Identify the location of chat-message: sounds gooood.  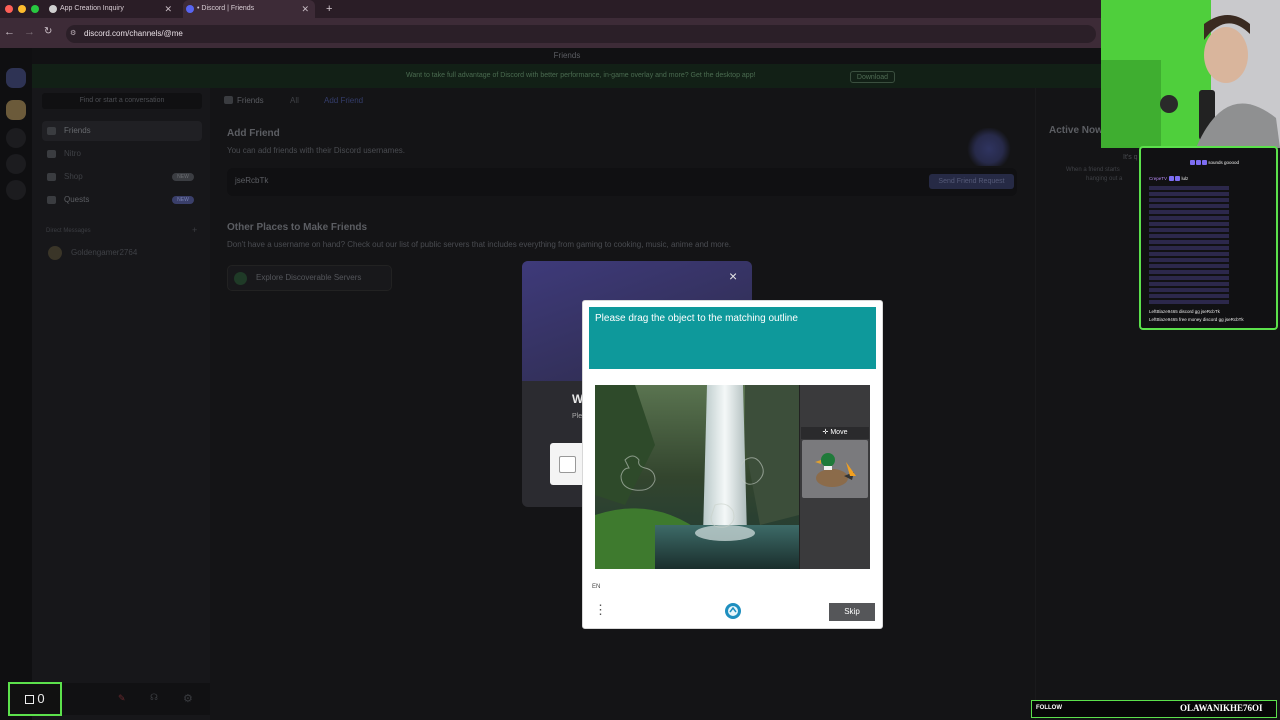
(1214, 163).